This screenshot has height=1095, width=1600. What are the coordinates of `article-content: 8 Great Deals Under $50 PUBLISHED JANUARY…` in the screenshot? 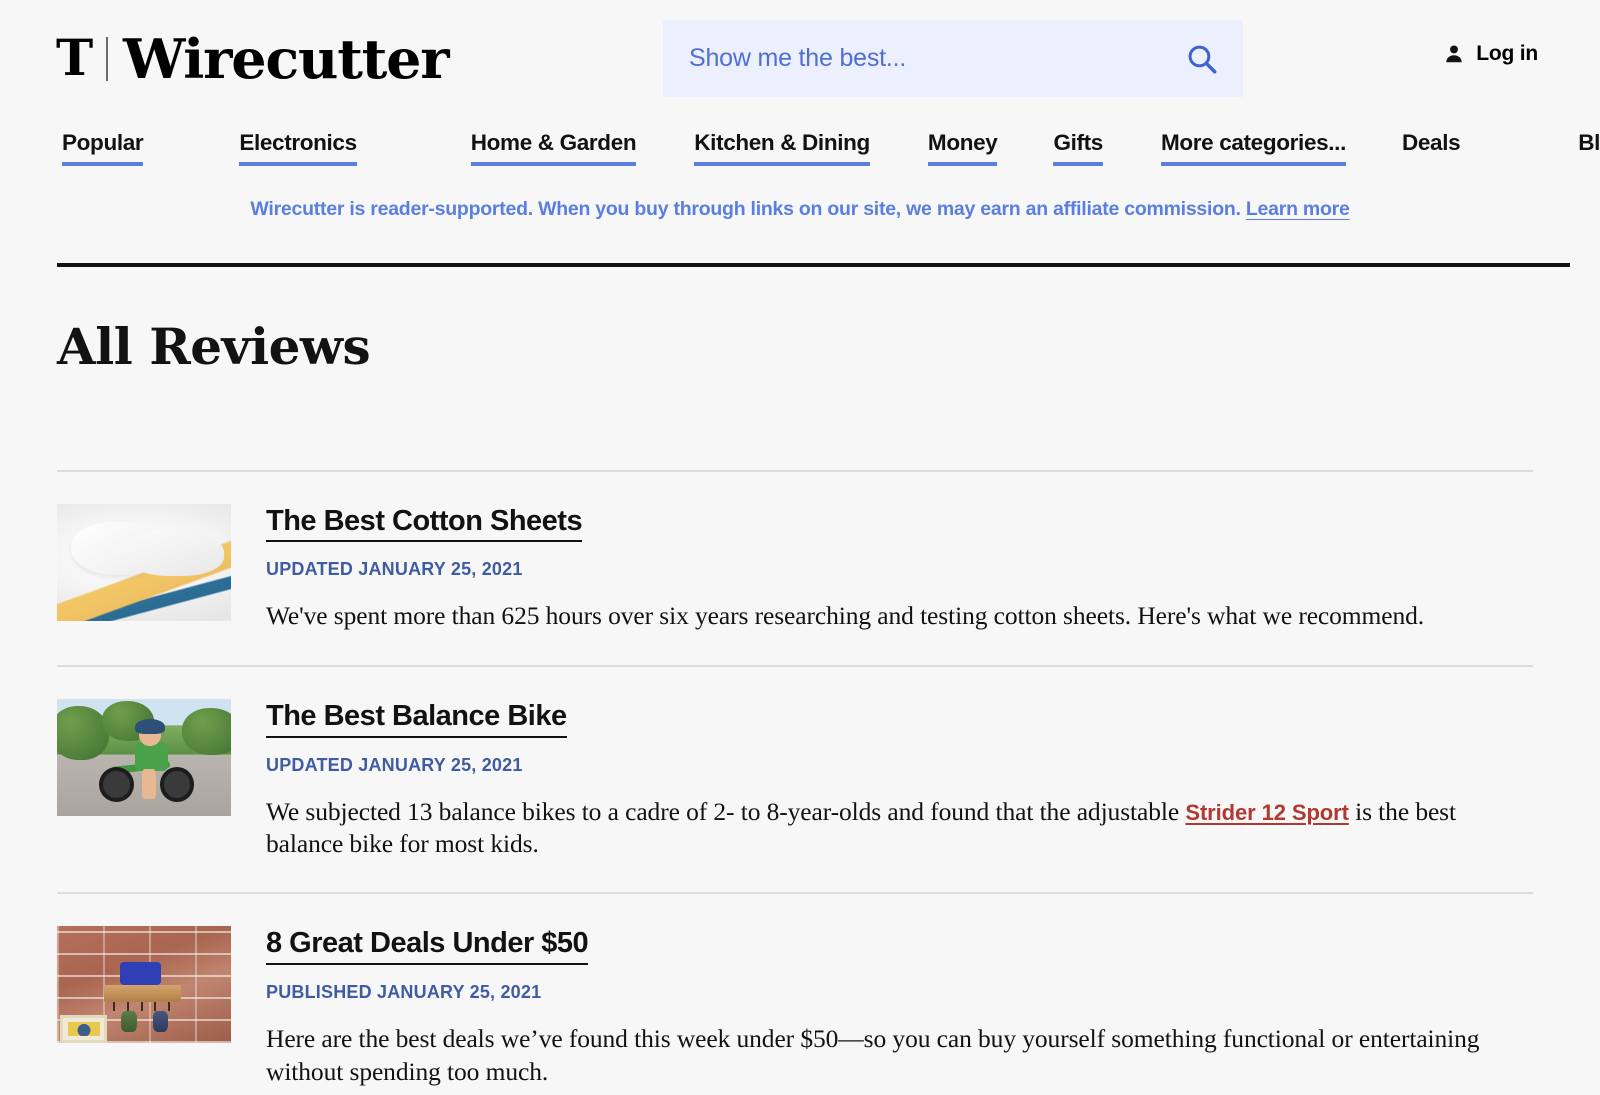 It's located at (905, 1007).